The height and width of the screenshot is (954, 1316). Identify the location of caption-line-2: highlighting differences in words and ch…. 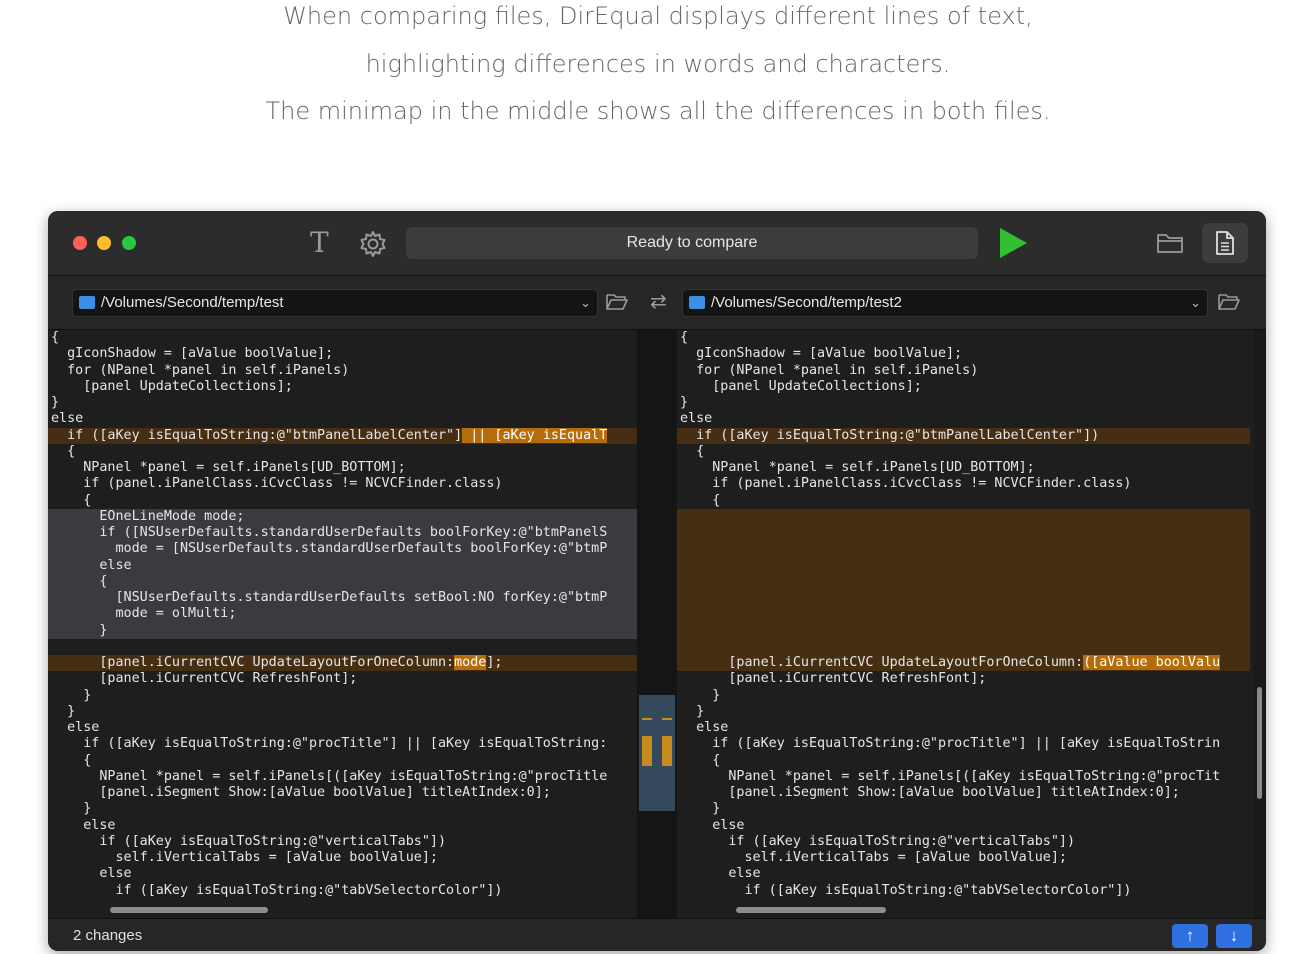
(658, 64).